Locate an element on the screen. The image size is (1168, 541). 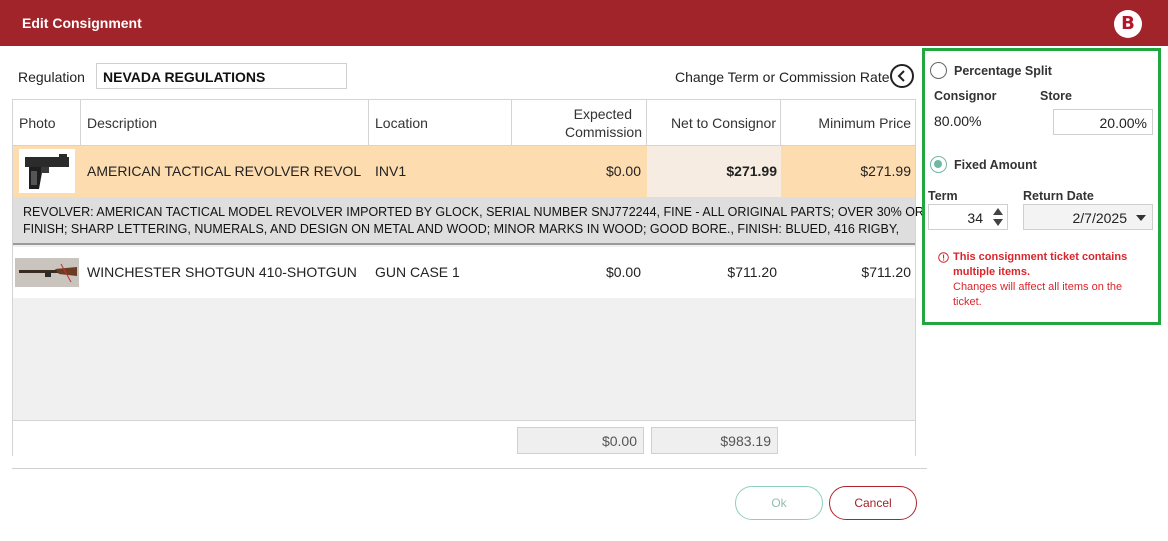
header-label: Net to Consignor is located at coordinates (723, 123).